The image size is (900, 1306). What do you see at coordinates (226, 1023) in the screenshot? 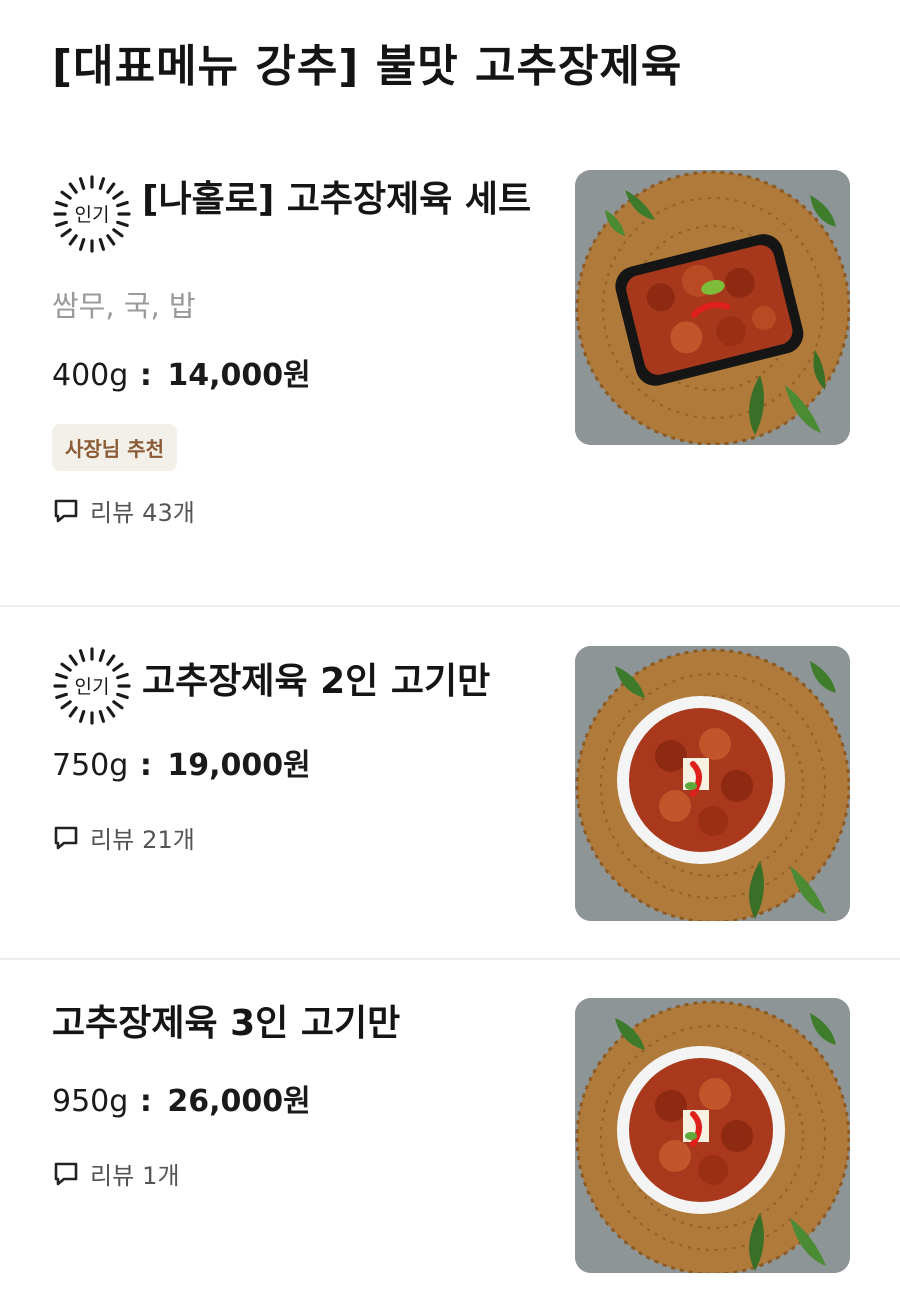
I see `menu-item-name: 고추장제육 3인 고기만` at bounding box center [226, 1023].